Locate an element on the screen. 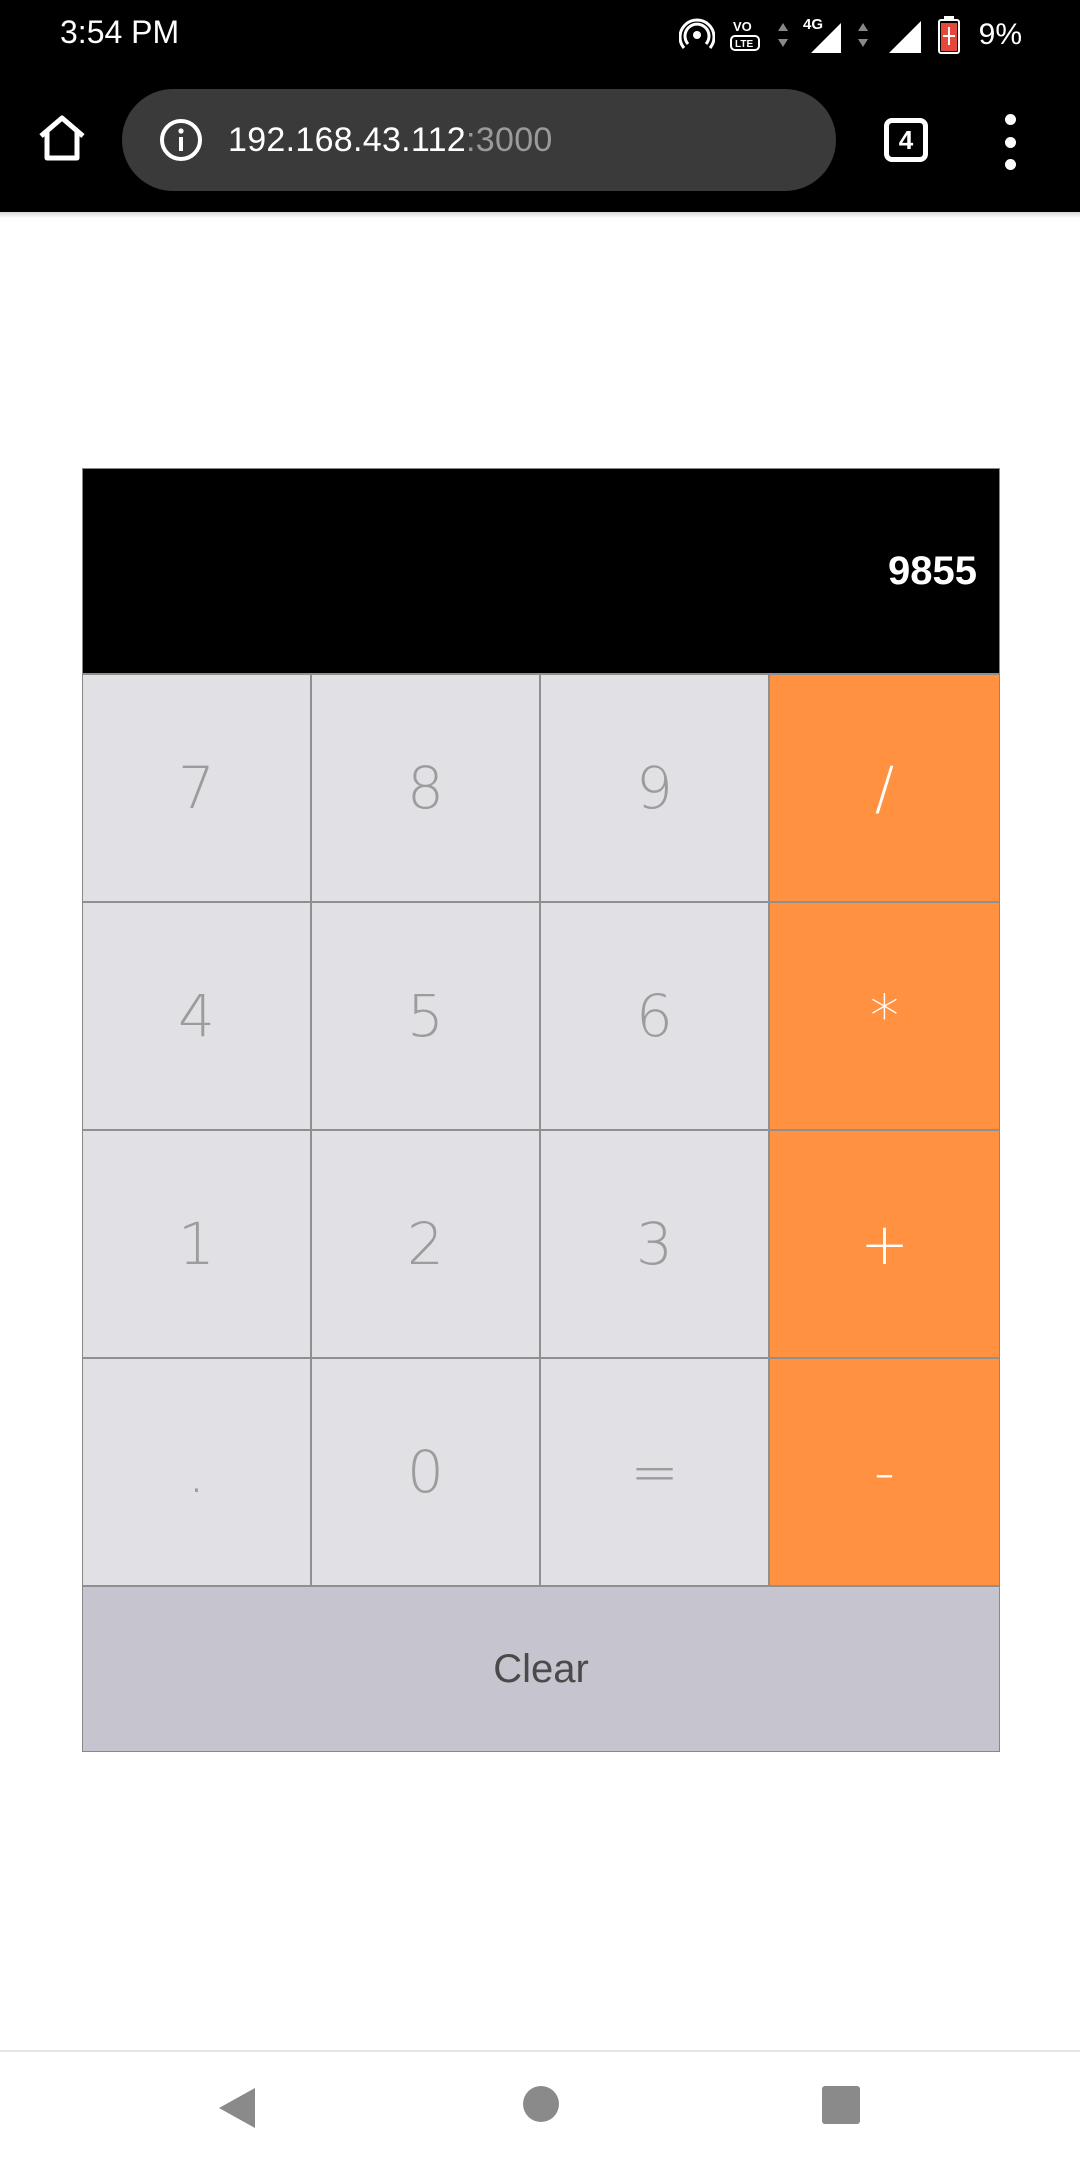  svg-text: LTE is located at coordinates (744, 44).